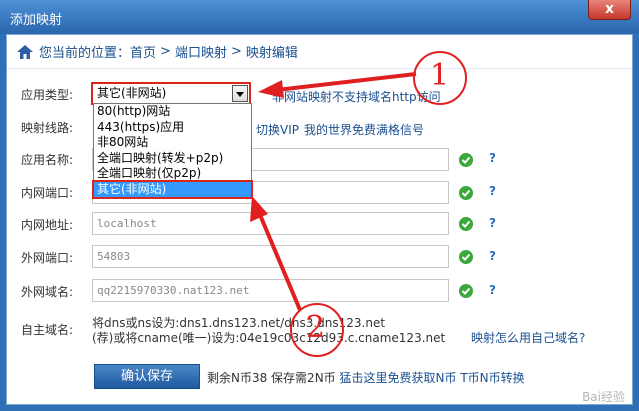  Describe the element at coordinates (240, 93) in the screenshot. I see `chevron-down-icon` at that location.